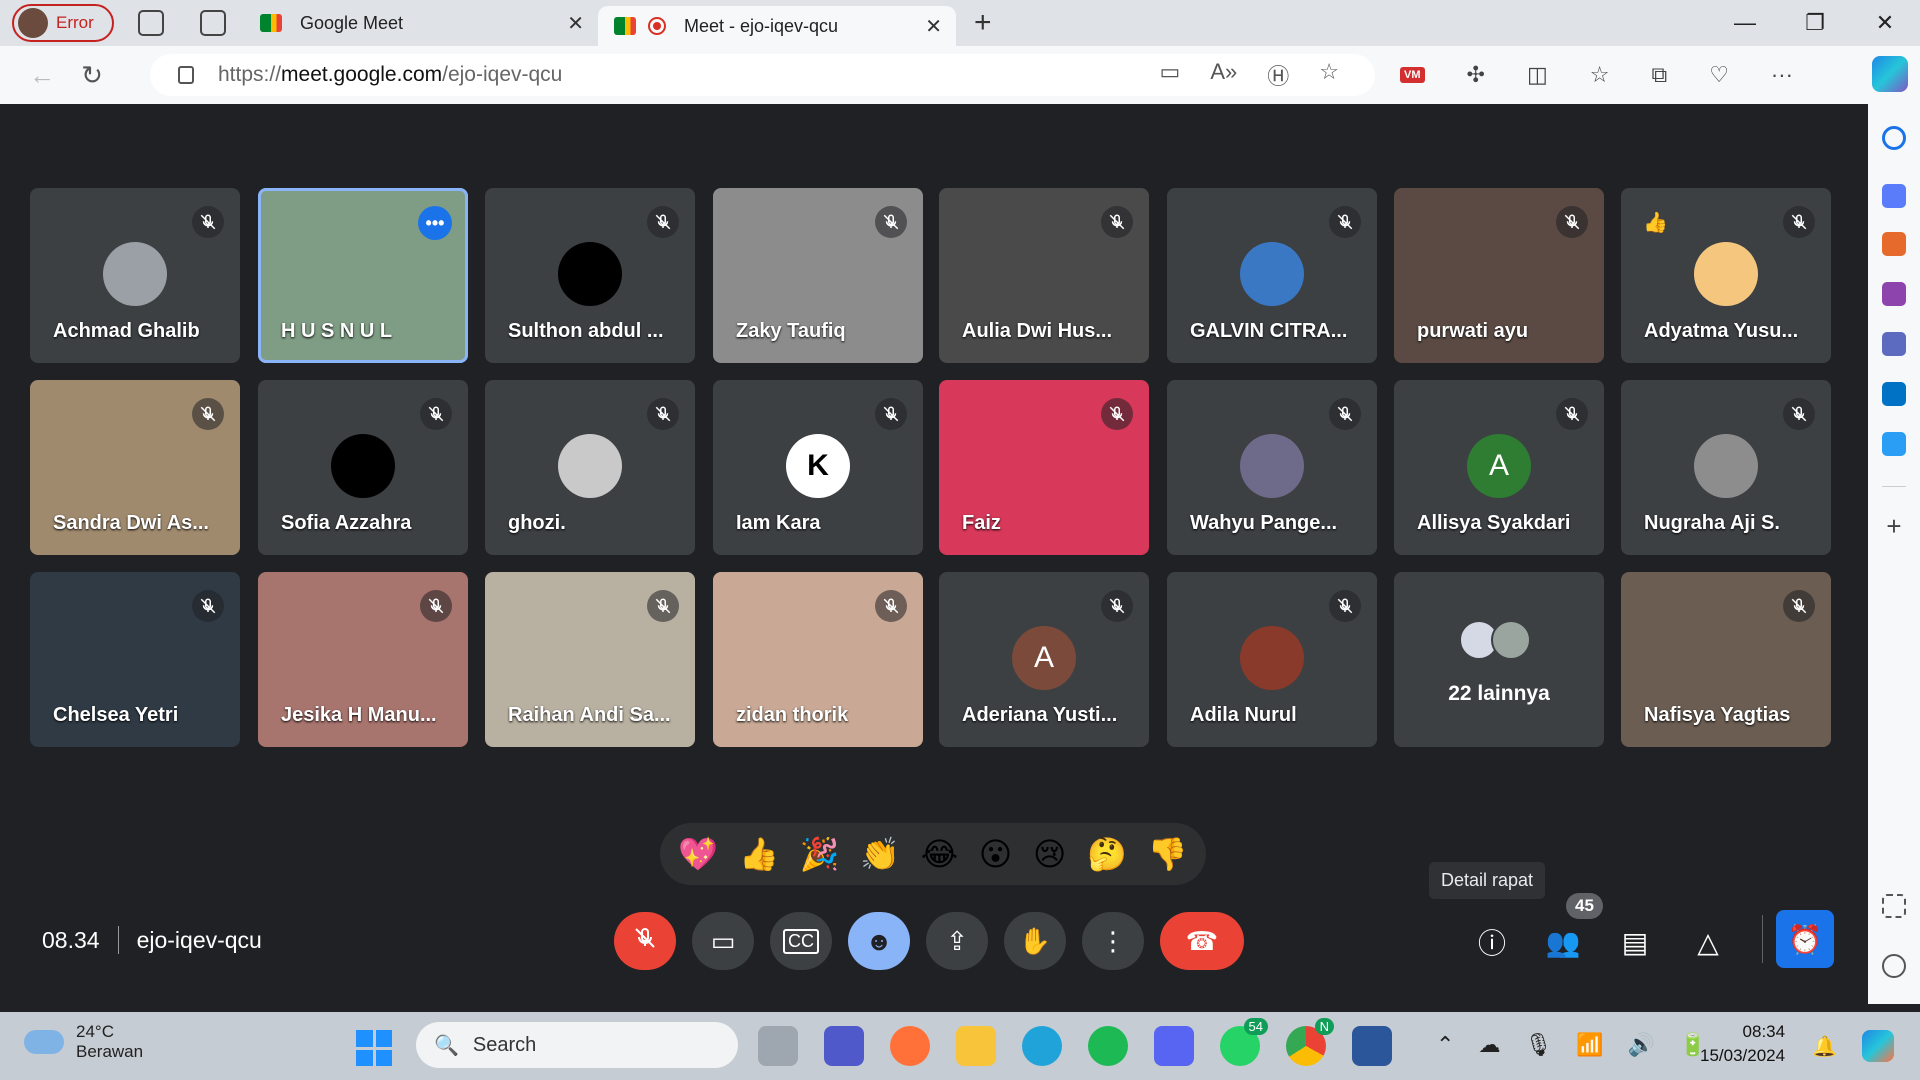 This screenshot has width=1920, height=1080. I want to click on onedrive-icon: ☁, so click(1489, 1045).